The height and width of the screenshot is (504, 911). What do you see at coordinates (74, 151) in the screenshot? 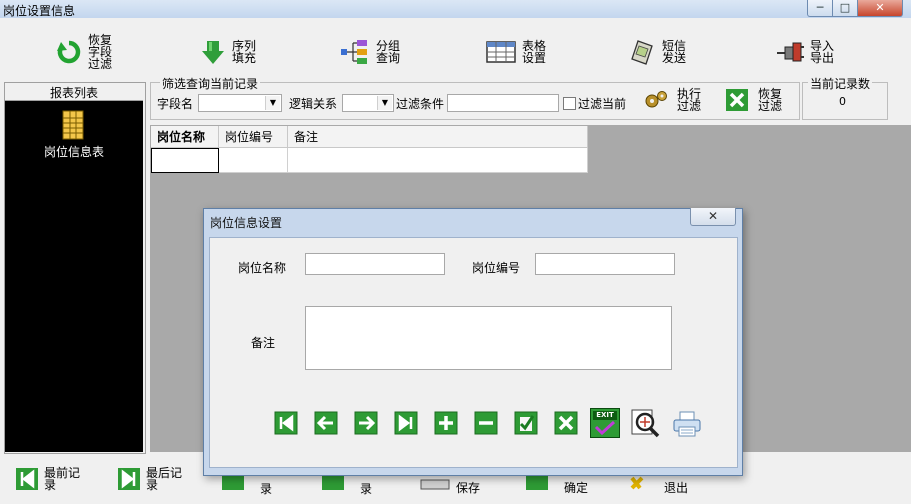
I see `report-item-label: 岗位信息表` at bounding box center [74, 151].